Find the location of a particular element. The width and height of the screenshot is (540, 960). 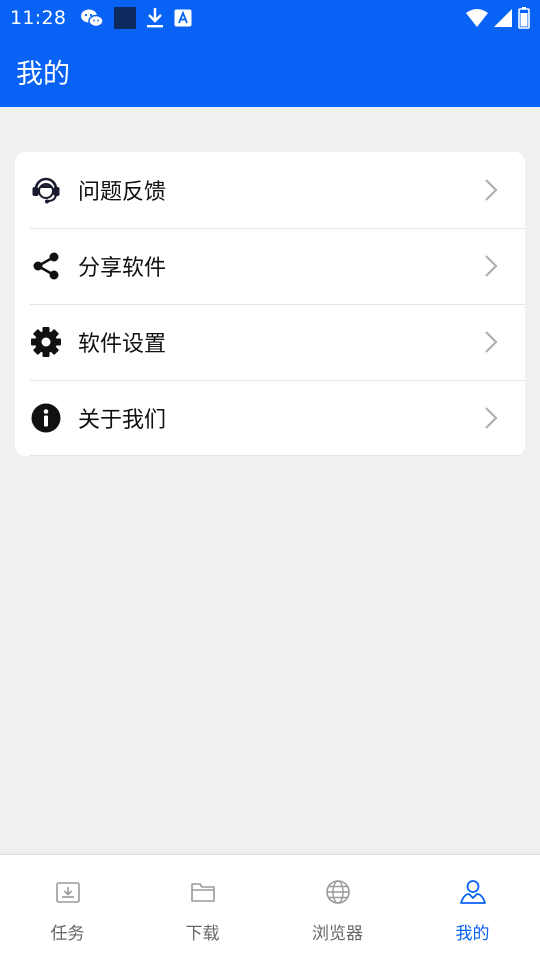

font-a-icon is located at coordinates (183, 18).